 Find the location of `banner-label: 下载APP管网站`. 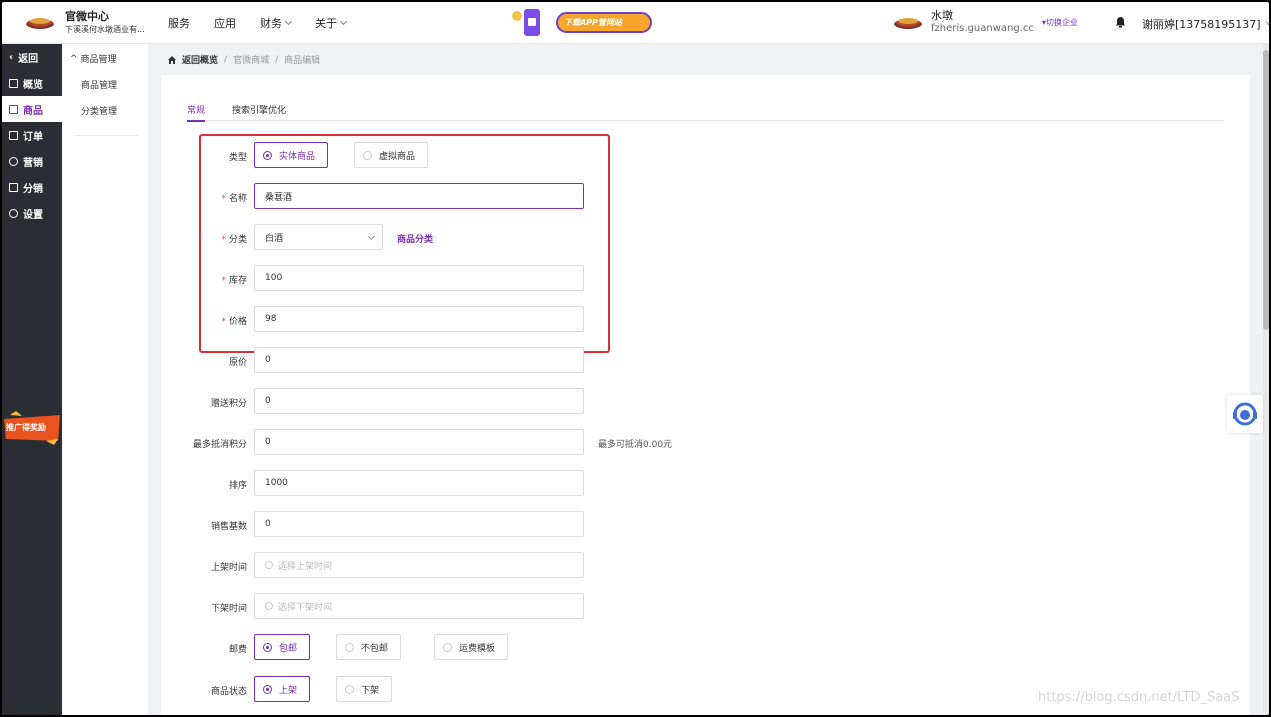

banner-label: 下载APP管网站 is located at coordinates (604, 22).